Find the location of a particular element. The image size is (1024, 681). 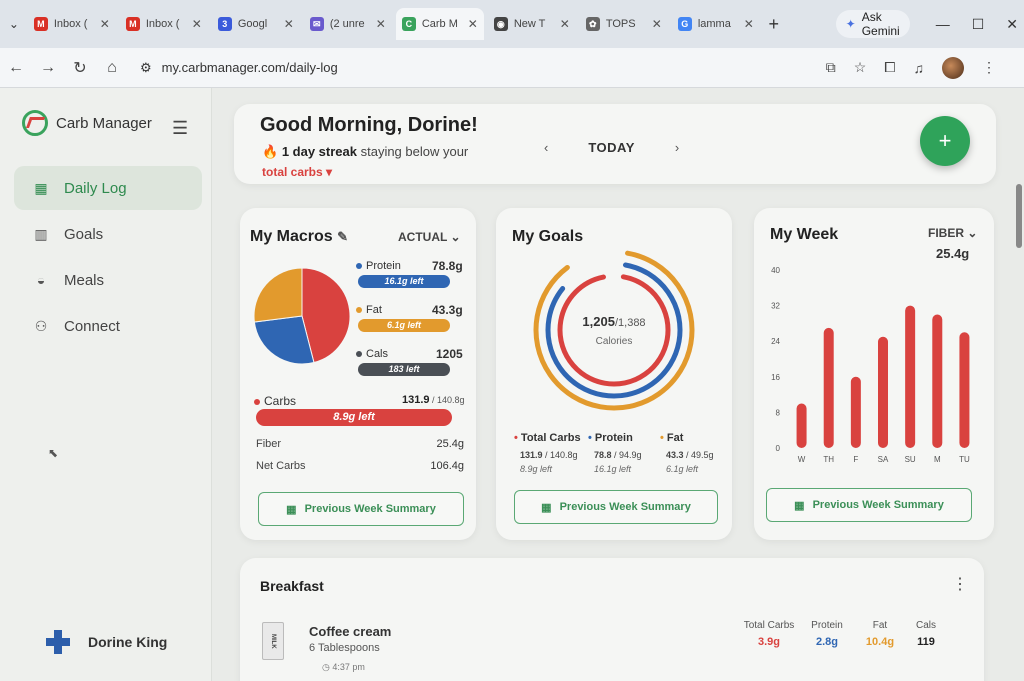

browser-tab: ✉ (2 unre ✕ is located at coordinates (348, 24).